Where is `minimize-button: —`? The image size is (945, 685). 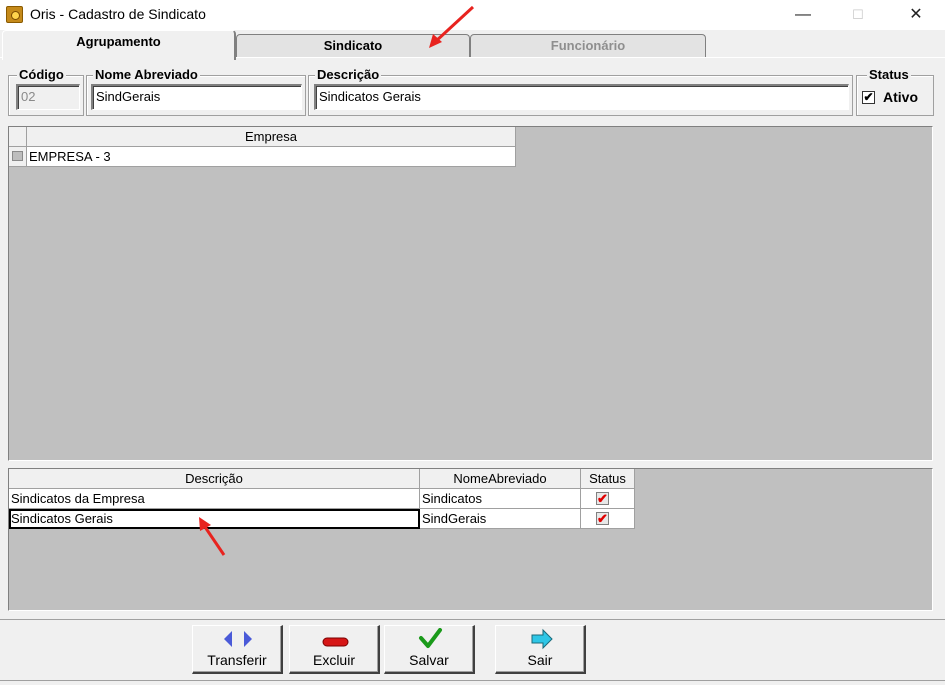 minimize-button: — is located at coordinates (803, 15).